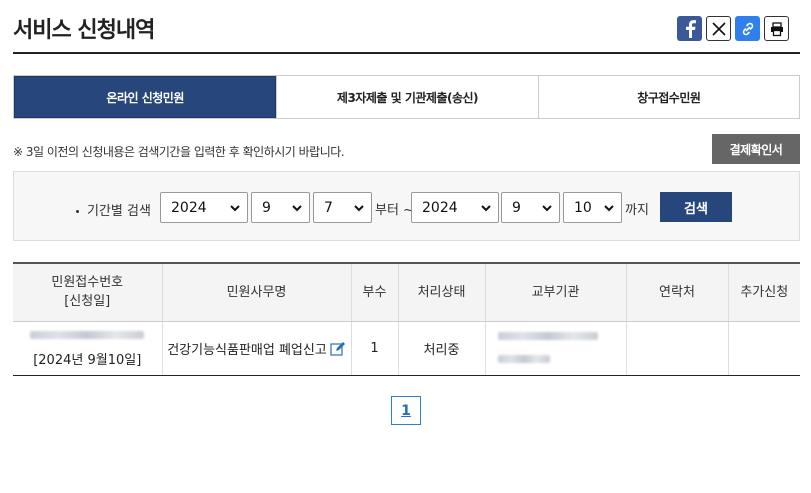 This screenshot has width=811, height=493. I want to click on search-label: 기간별 검색, so click(113, 209).